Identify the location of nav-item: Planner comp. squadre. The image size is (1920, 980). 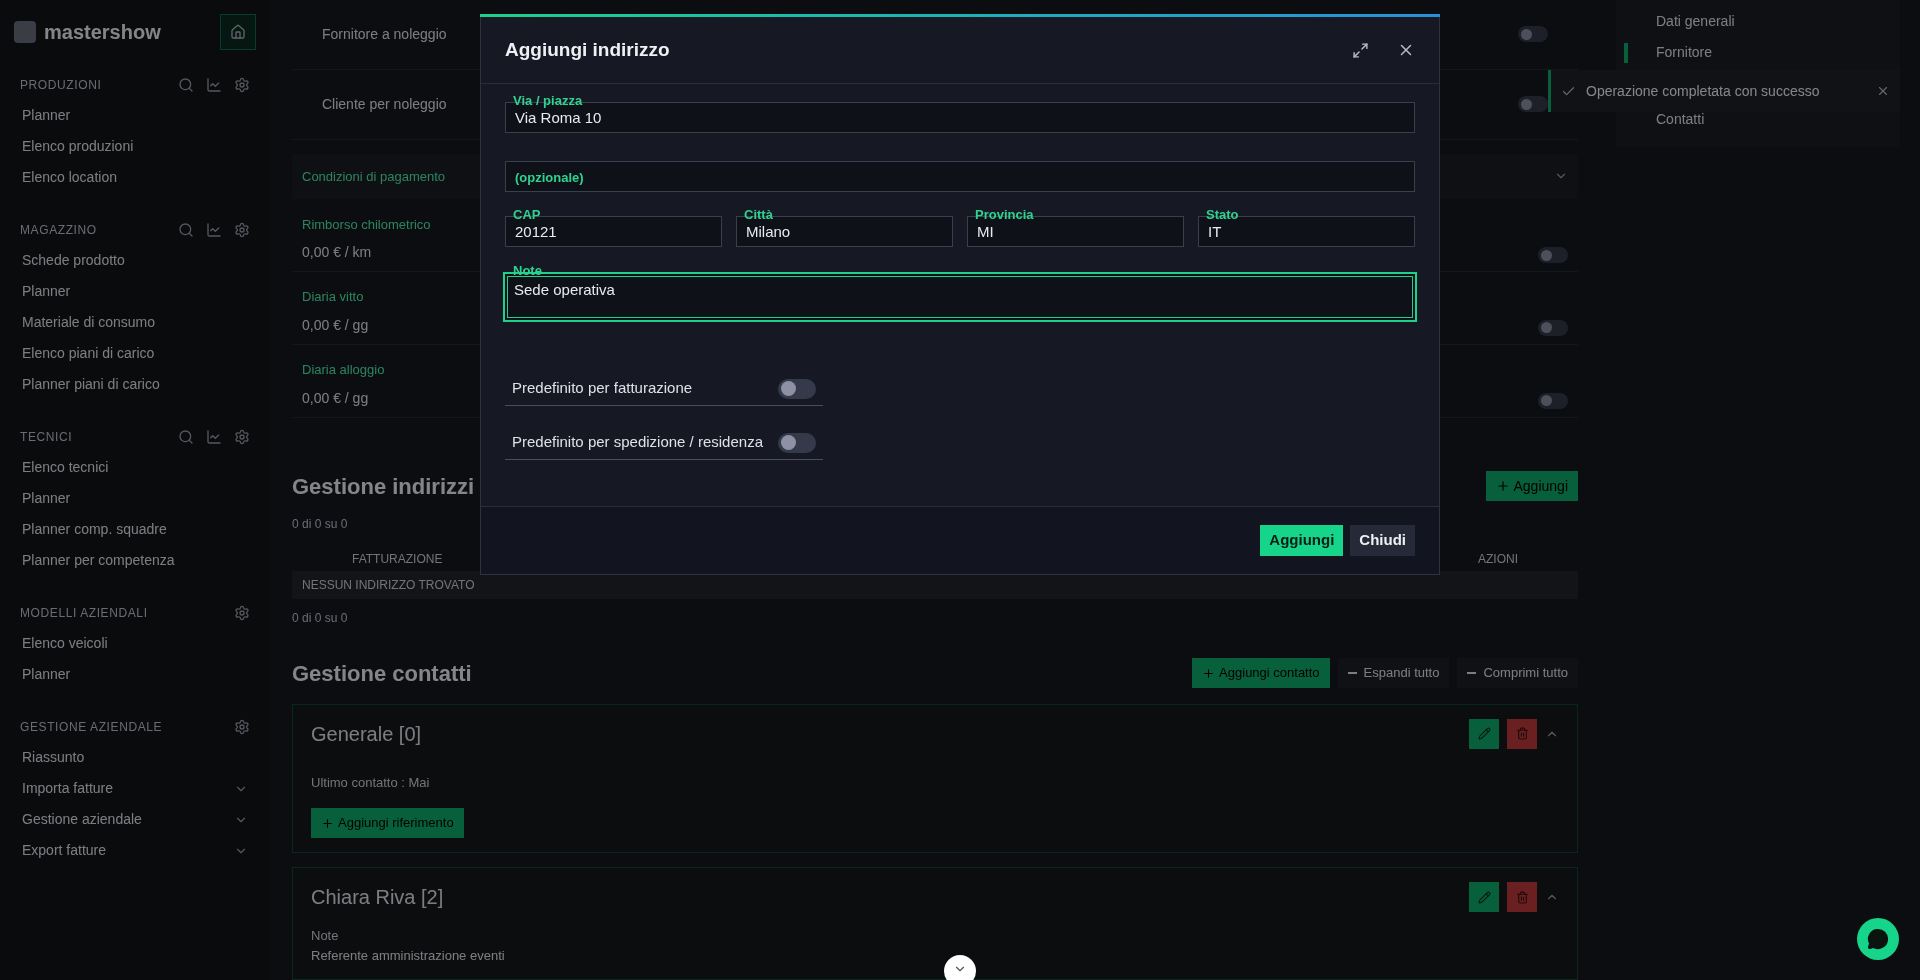
(94, 529).